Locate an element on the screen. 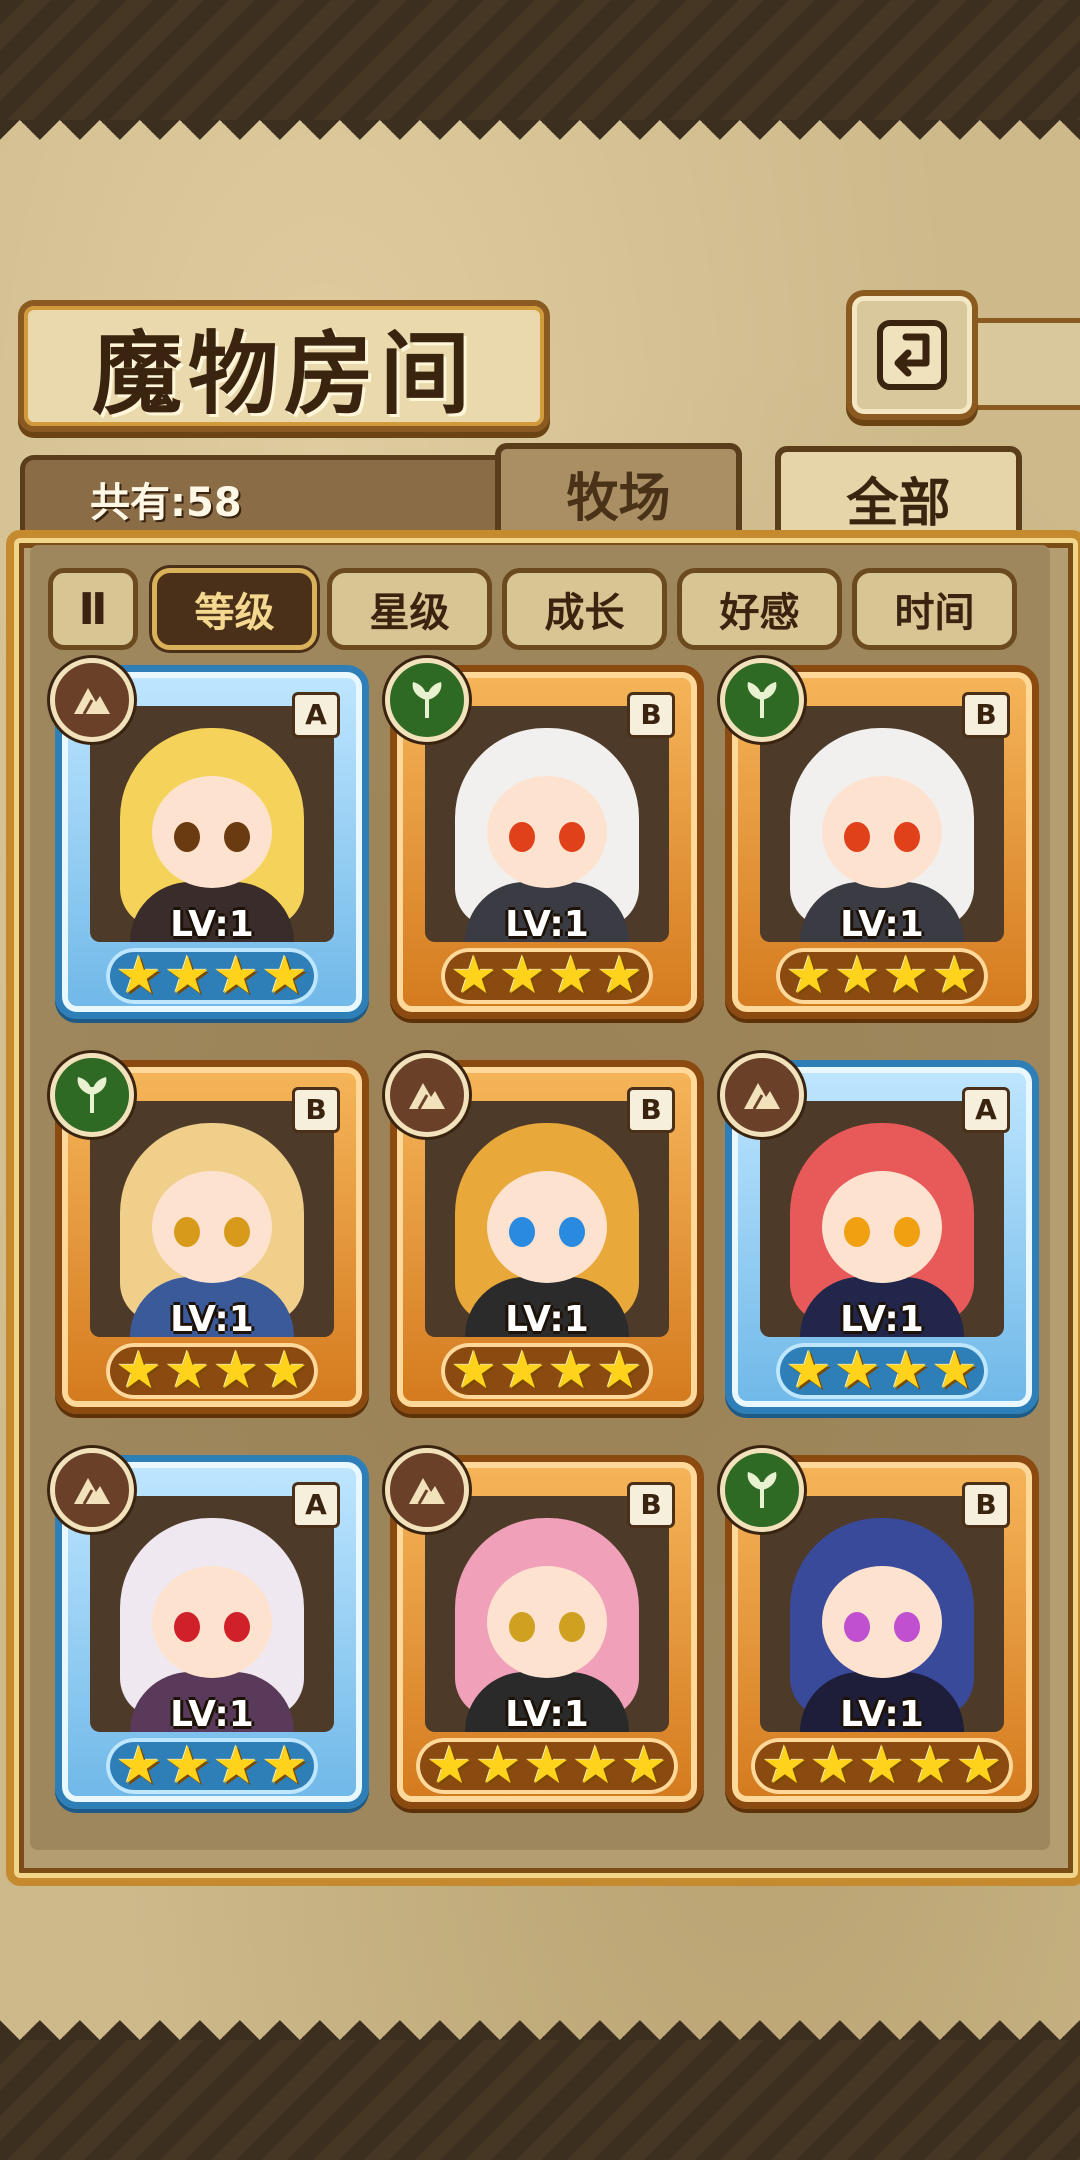  back-button-rail is located at coordinates (1023, 364).